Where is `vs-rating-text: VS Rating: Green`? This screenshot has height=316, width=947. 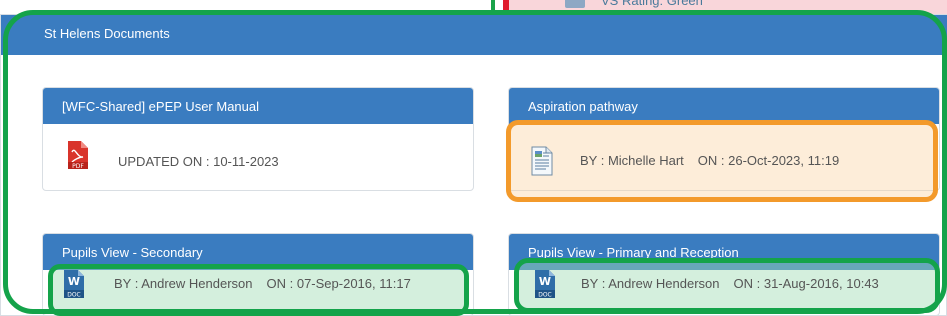 vs-rating-text: VS Rating: Green is located at coordinates (652, 4).